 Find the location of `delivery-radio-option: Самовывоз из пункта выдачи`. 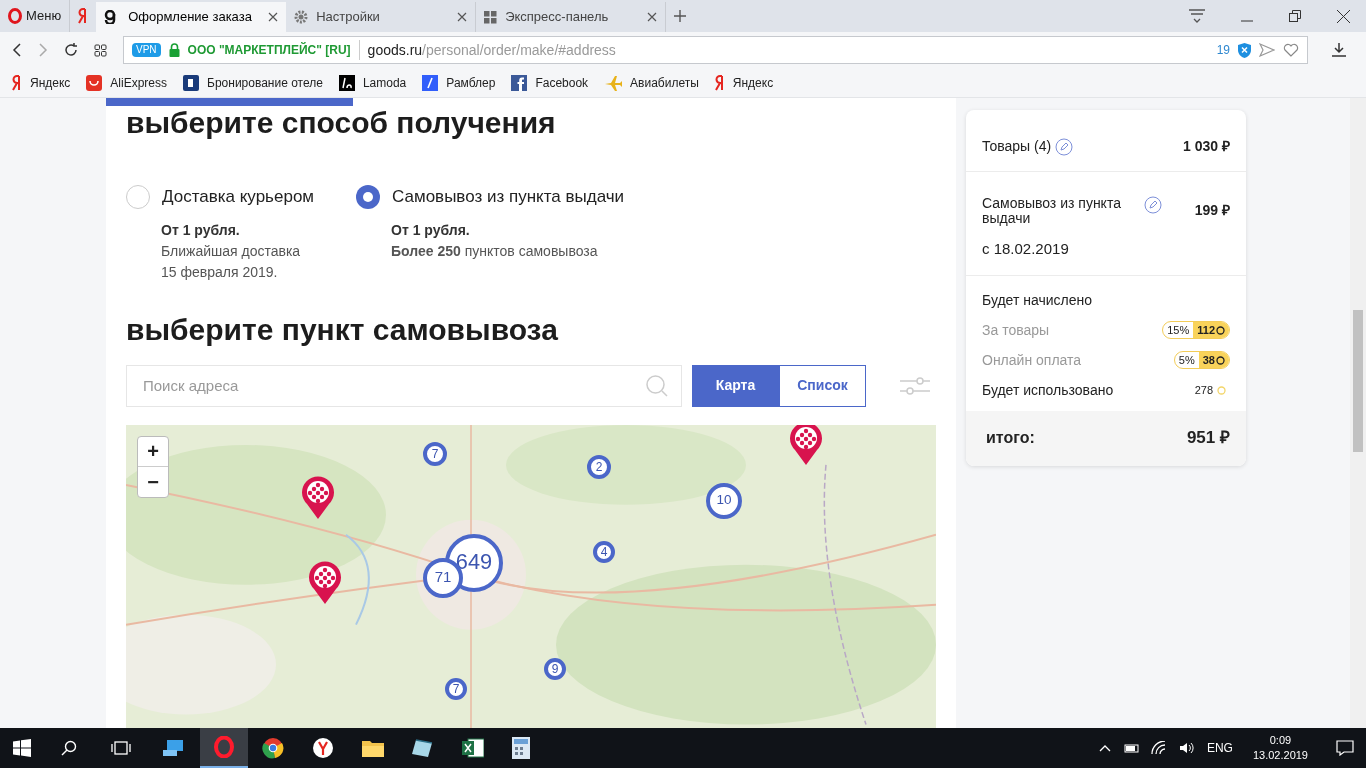

delivery-radio-option: Самовывоз из пункта выдачи is located at coordinates (490, 197).